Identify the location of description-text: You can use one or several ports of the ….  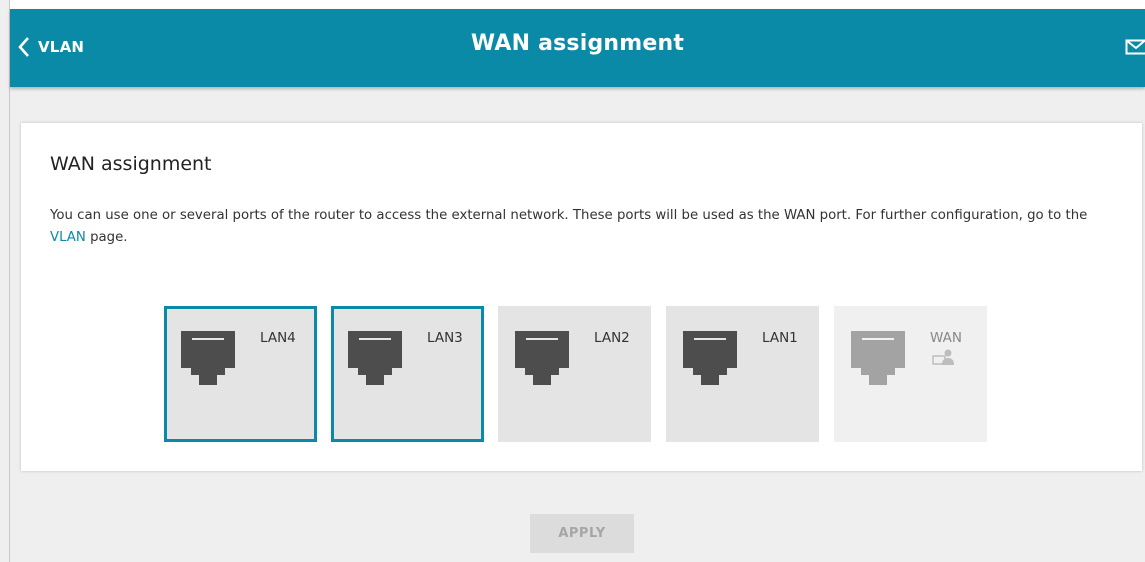
(569, 215).